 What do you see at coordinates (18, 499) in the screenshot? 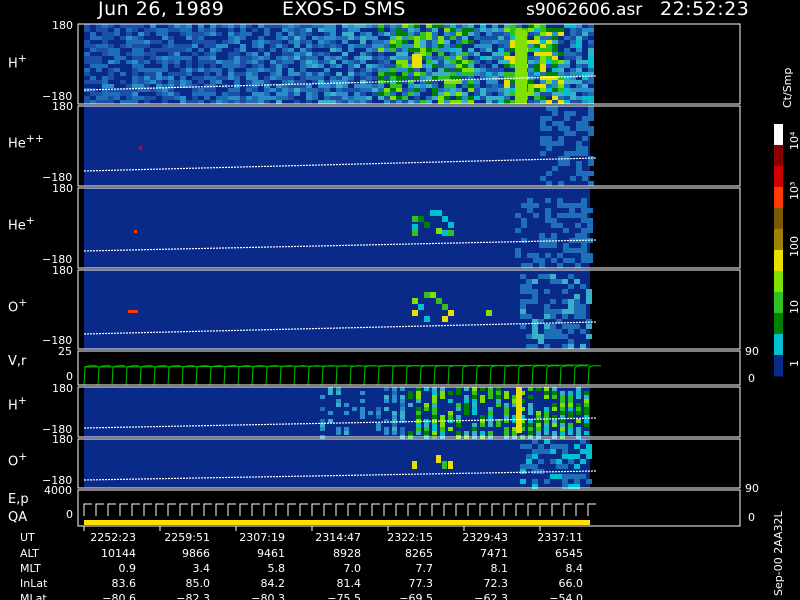
I see `panel-label-ep: E,p` at bounding box center [18, 499].